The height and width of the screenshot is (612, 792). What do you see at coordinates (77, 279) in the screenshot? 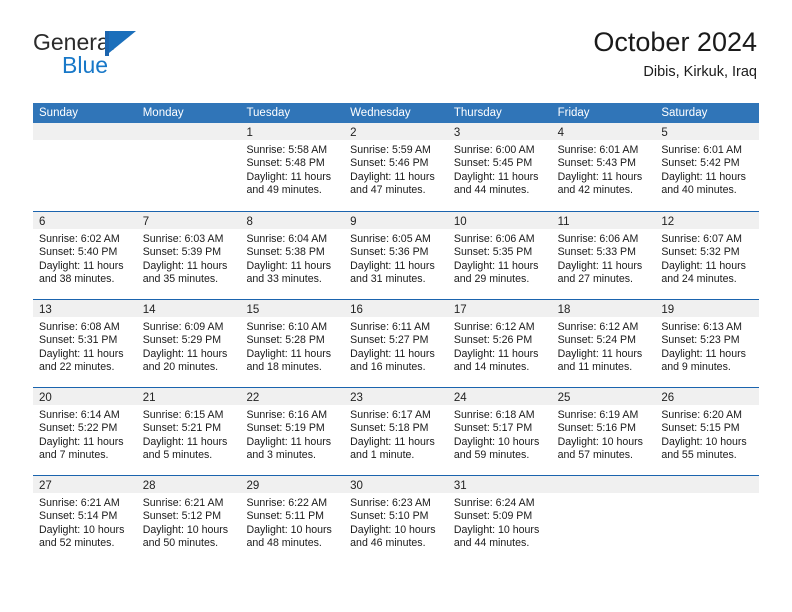
I see `day-detail-line: and 38 minutes.` at bounding box center [77, 279].